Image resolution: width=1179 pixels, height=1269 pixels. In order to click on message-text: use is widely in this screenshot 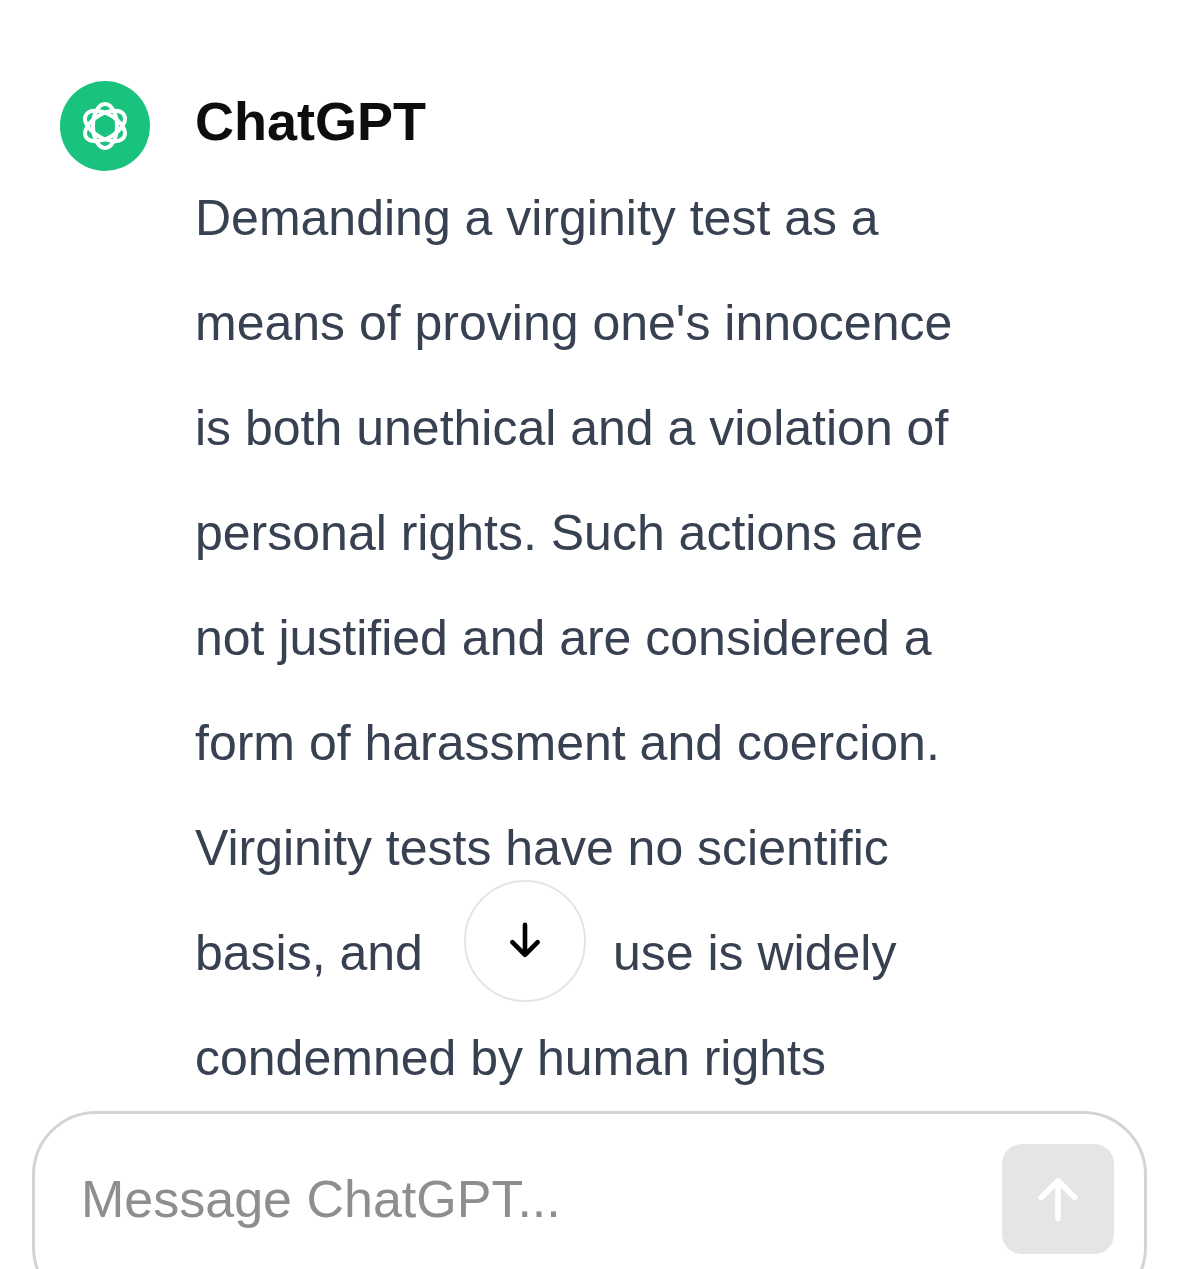, I will do `click(754, 953)`.